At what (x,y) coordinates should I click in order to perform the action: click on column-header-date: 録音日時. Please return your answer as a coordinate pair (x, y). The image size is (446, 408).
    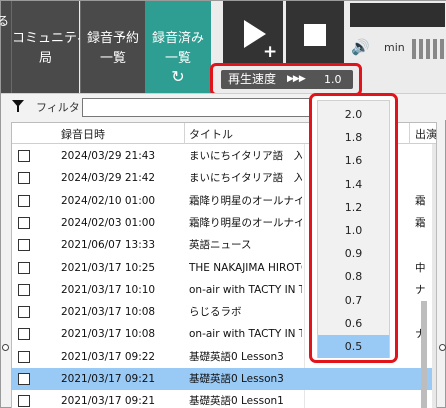
    Looking at the image, I should click on (83, 134).